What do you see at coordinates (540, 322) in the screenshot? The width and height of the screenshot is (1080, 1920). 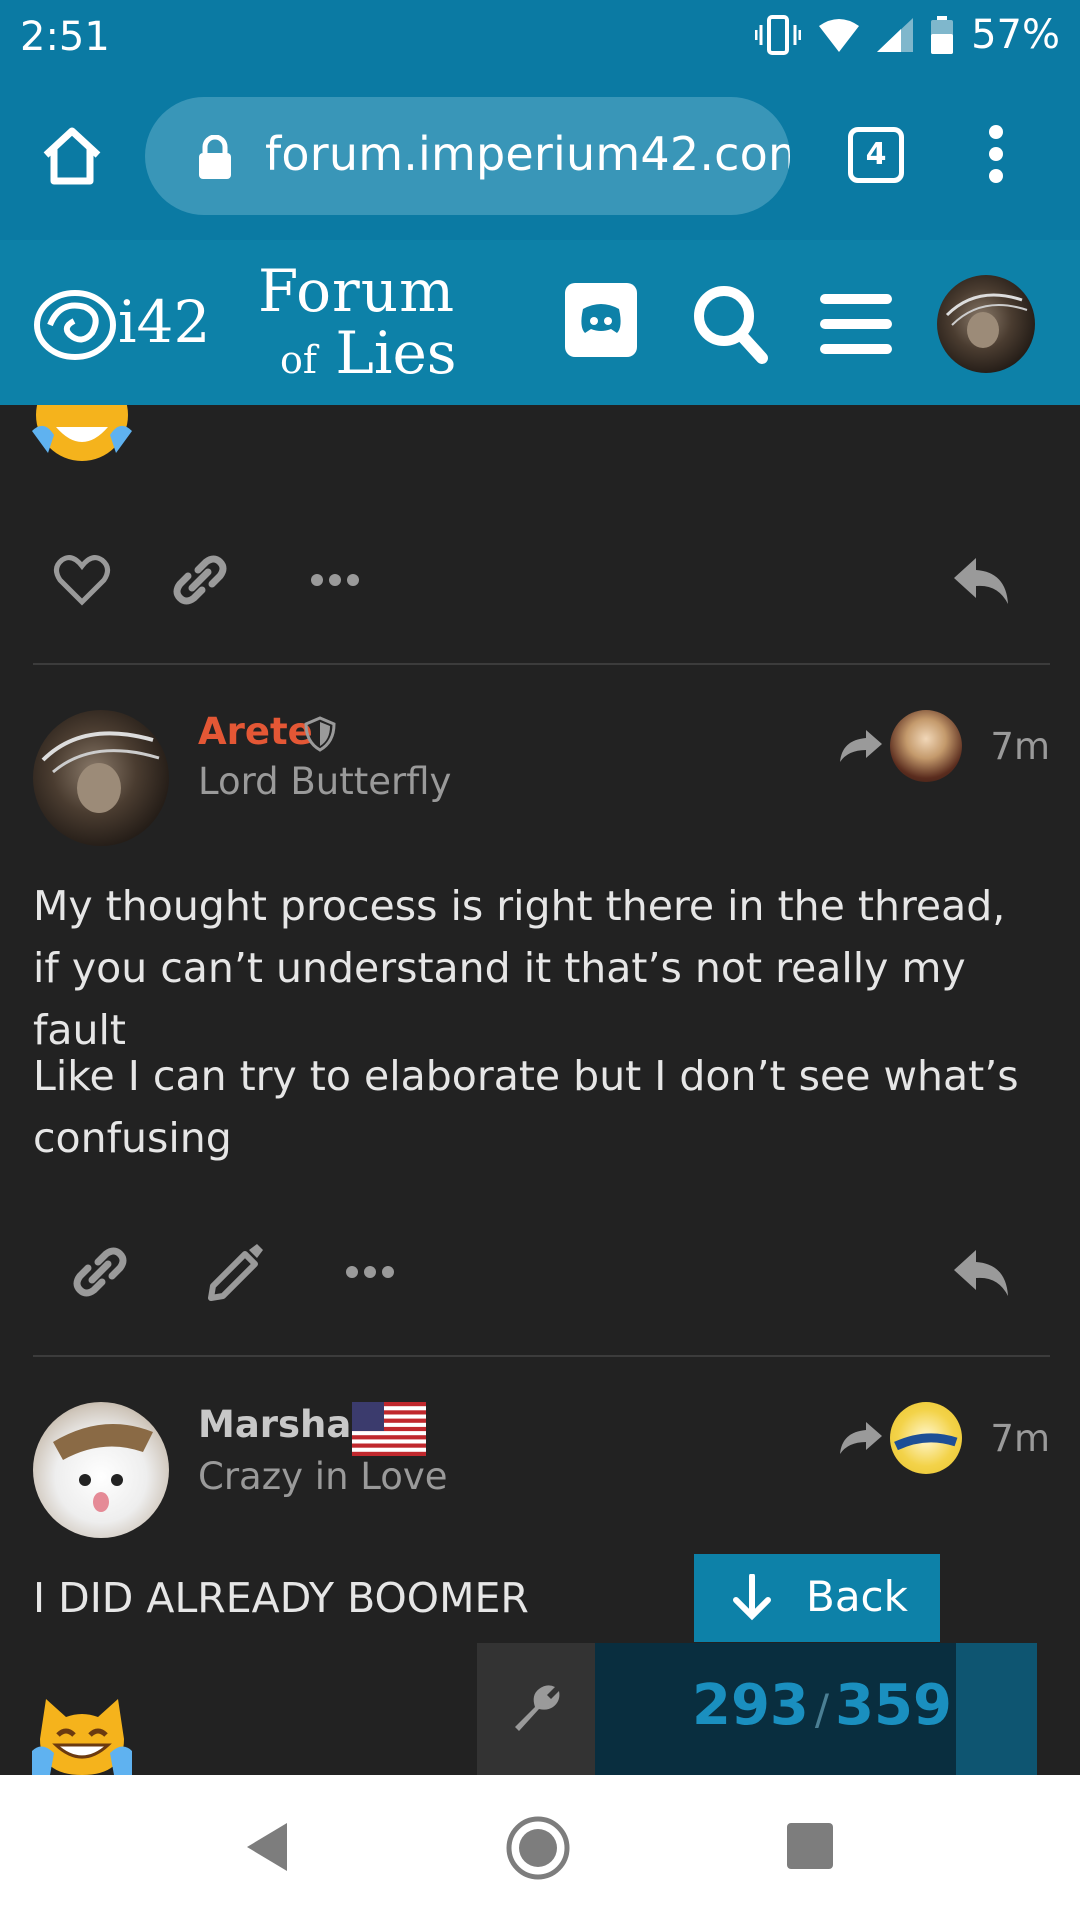 I see `forum-header: i42 Forum of Lies` at bounding box center [540, 322].